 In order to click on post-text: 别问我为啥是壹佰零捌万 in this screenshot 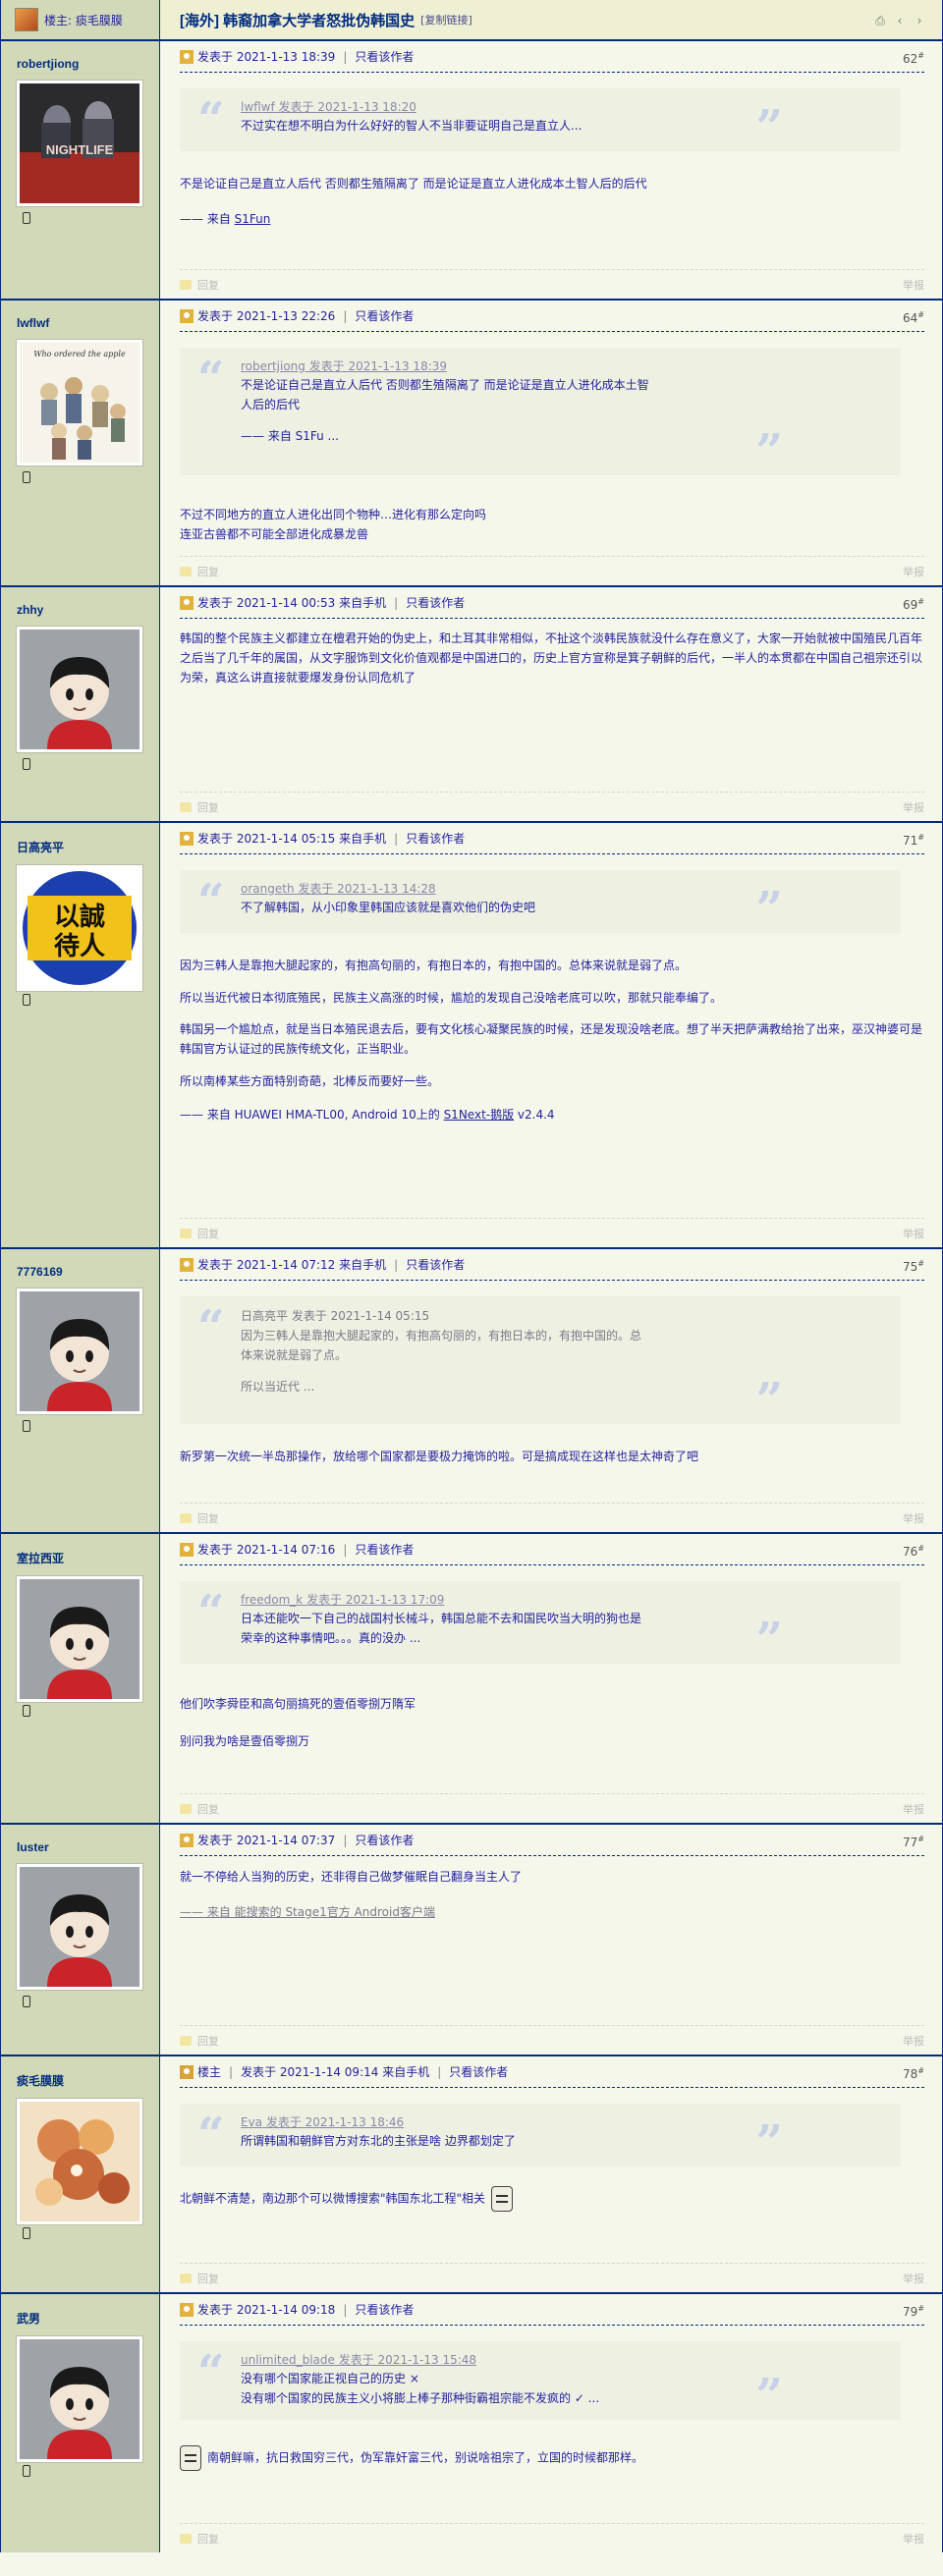, I will do `click(245, 1741)`.